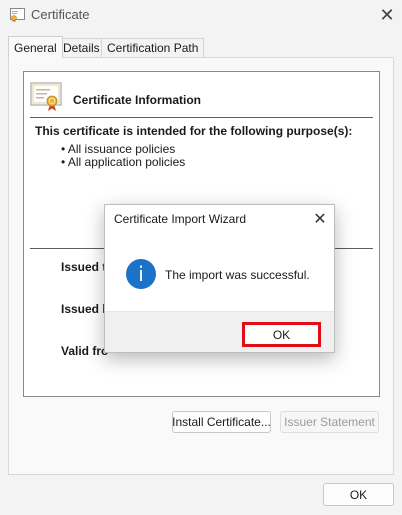  What do you see at coordinates (358, 494) in the screenshot?
I see `ok-button: OK` at bounding box center [358, 494].